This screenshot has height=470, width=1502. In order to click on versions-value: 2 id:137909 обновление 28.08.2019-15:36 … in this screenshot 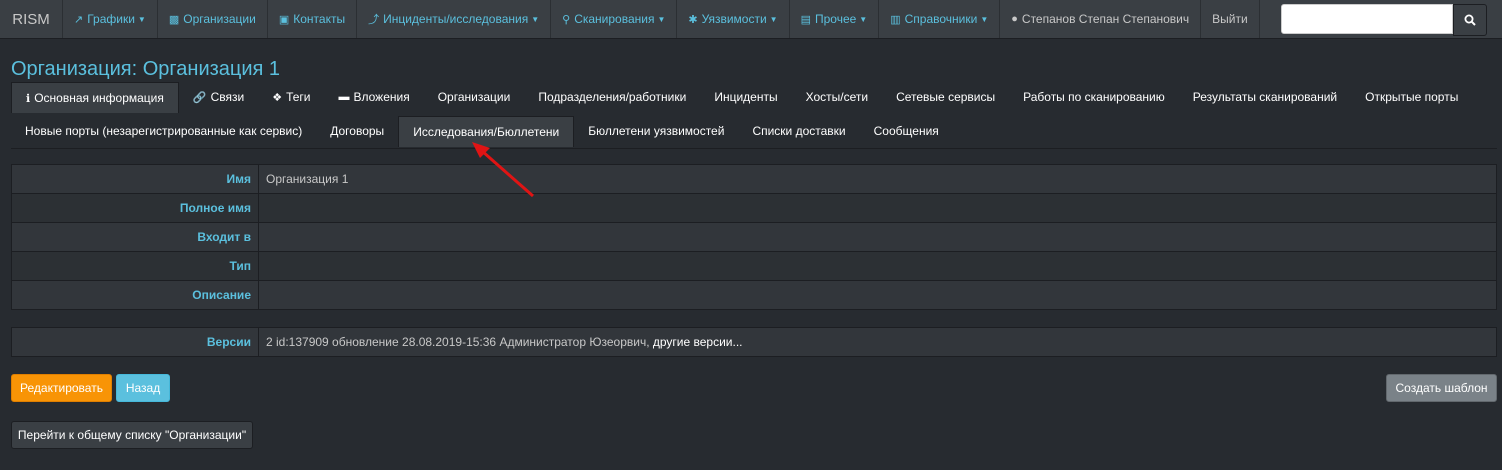, I will do `click(877, 342)`.